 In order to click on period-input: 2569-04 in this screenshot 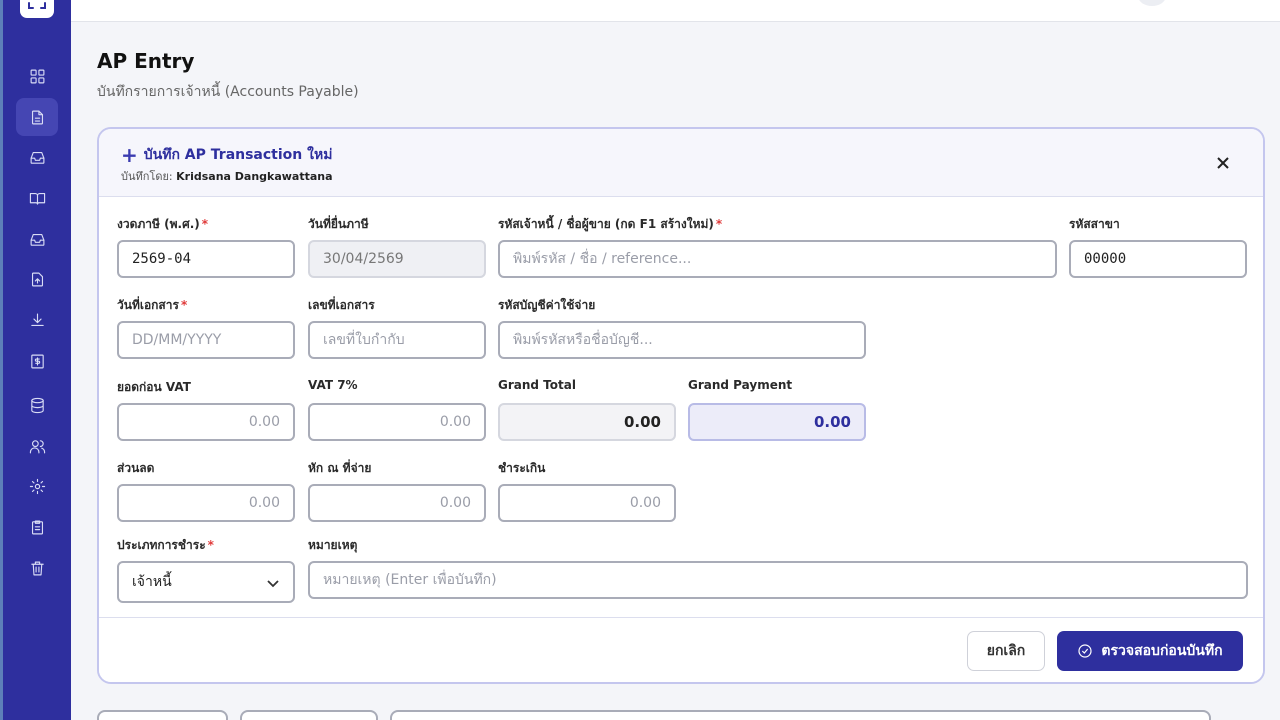, I will do `click(206, 259)`.